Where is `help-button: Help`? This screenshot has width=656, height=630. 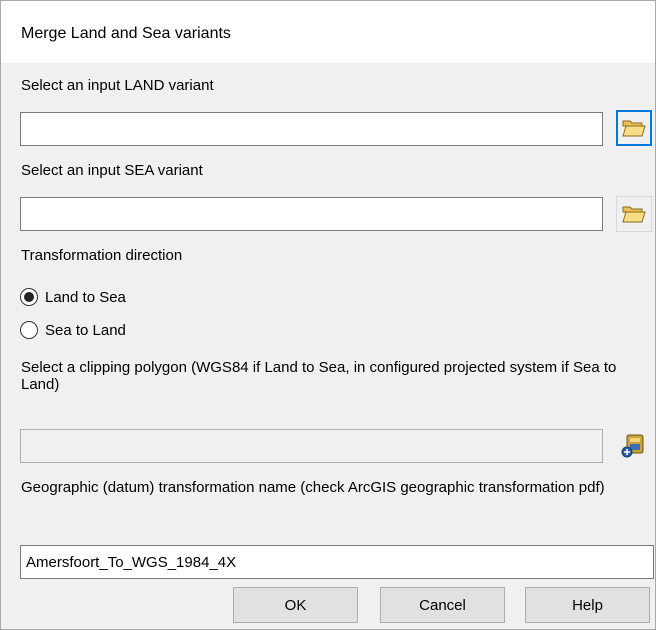 help-button: Help is located at coordinates (587, 605).